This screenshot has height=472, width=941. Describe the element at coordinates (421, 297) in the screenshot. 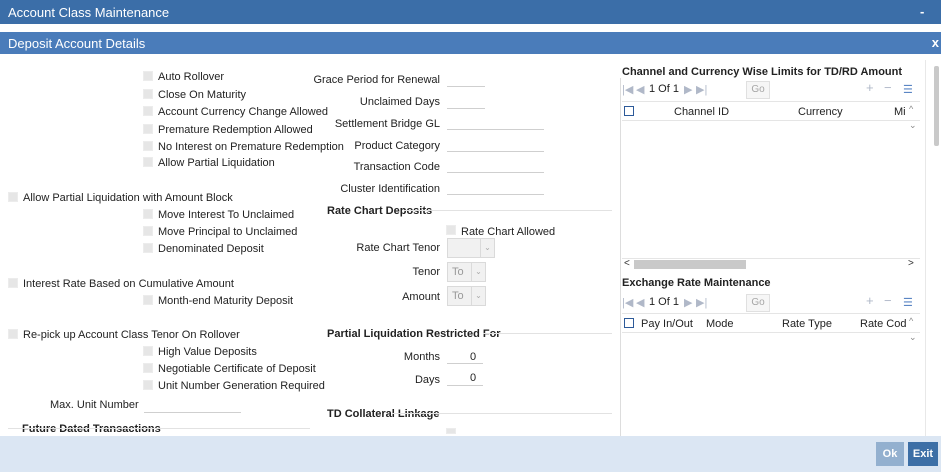

I see `amount-label: Amount` at that location.